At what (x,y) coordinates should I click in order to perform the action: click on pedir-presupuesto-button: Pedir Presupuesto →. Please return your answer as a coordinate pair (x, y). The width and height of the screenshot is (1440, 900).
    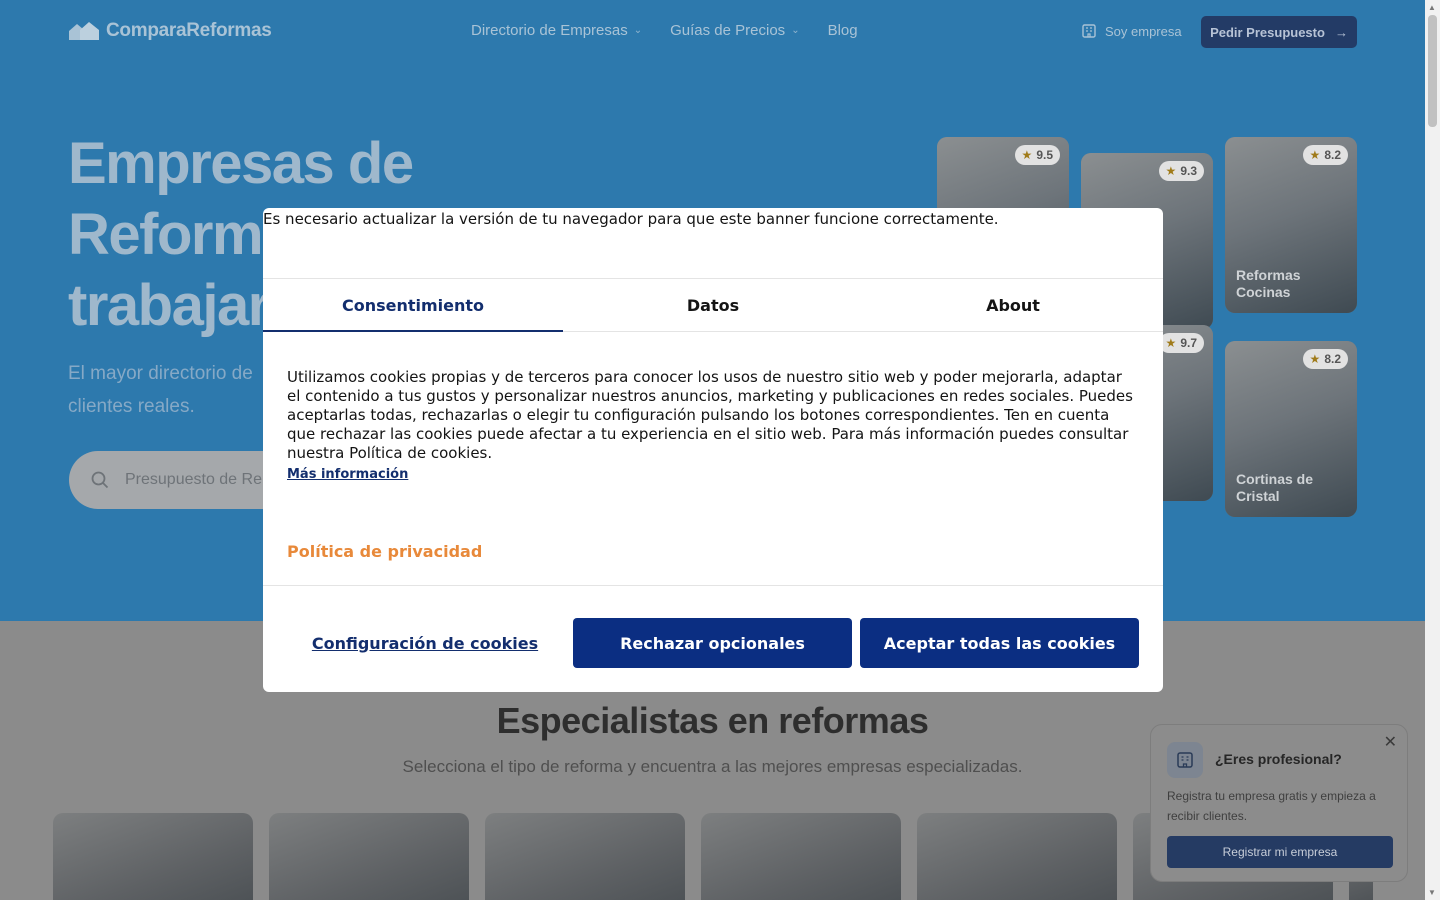
    Looking at the image, I should click on (1279, 32).